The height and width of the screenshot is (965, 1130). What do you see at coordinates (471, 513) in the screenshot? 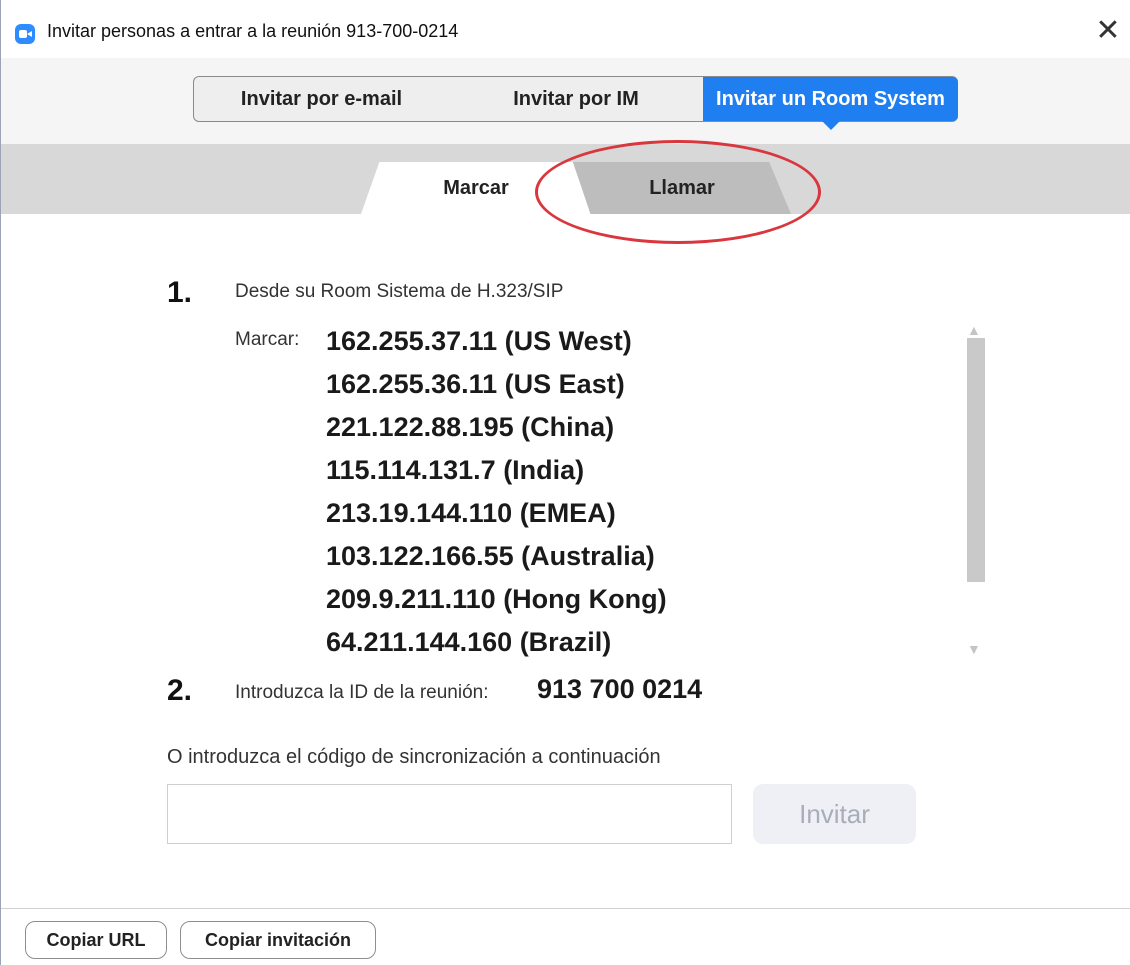
I see `dial-address-item: 213.19.144.110 (EMEA)` at bounding box center [471, 513].